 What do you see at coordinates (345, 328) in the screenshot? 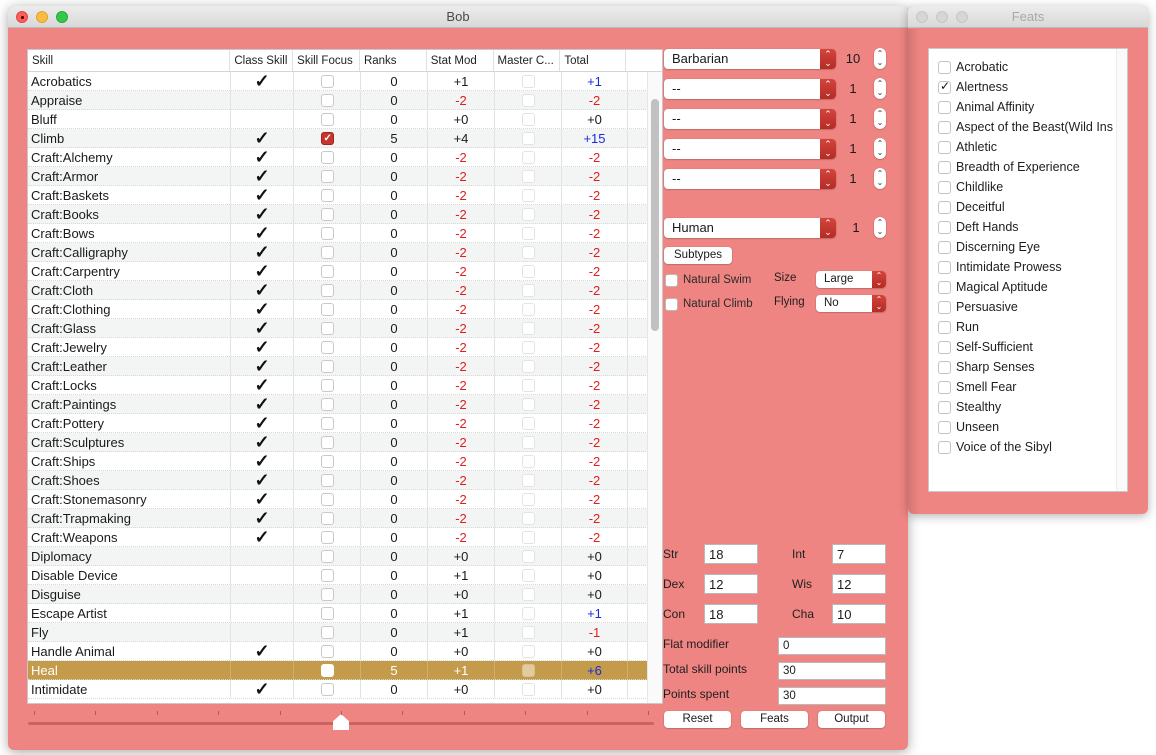
I see `table-row: Craft:Glass ✓ 0 -2 -2` at bounding box center [345, 328].